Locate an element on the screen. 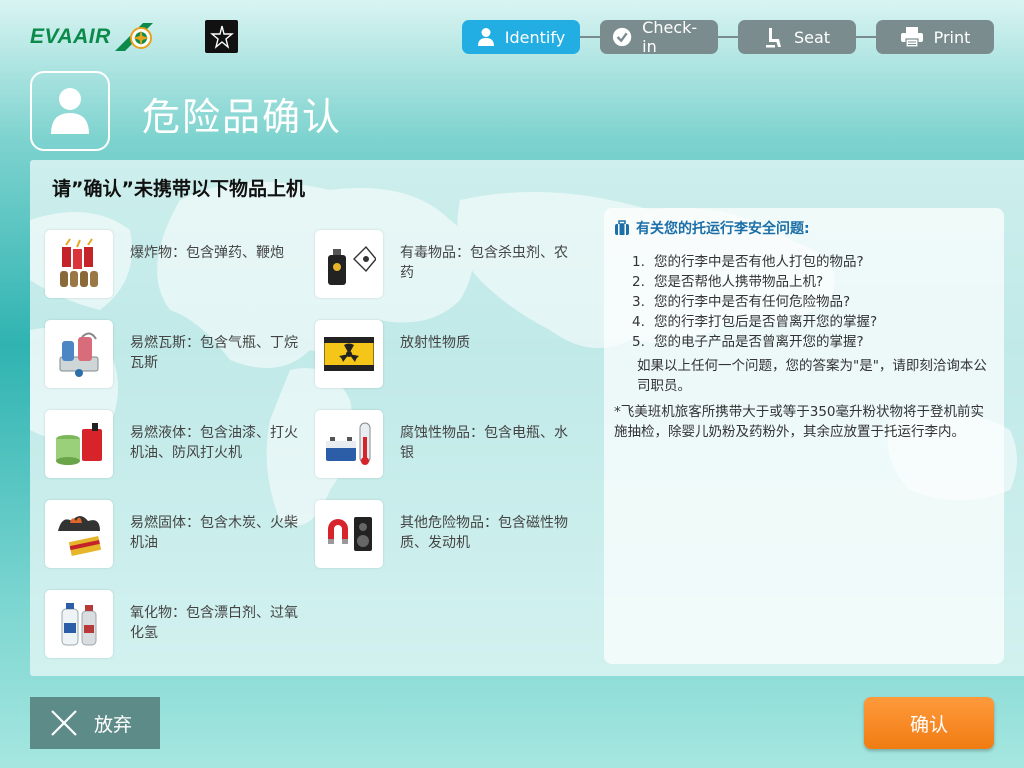  seat-icon is located at coordinates (773, 38).